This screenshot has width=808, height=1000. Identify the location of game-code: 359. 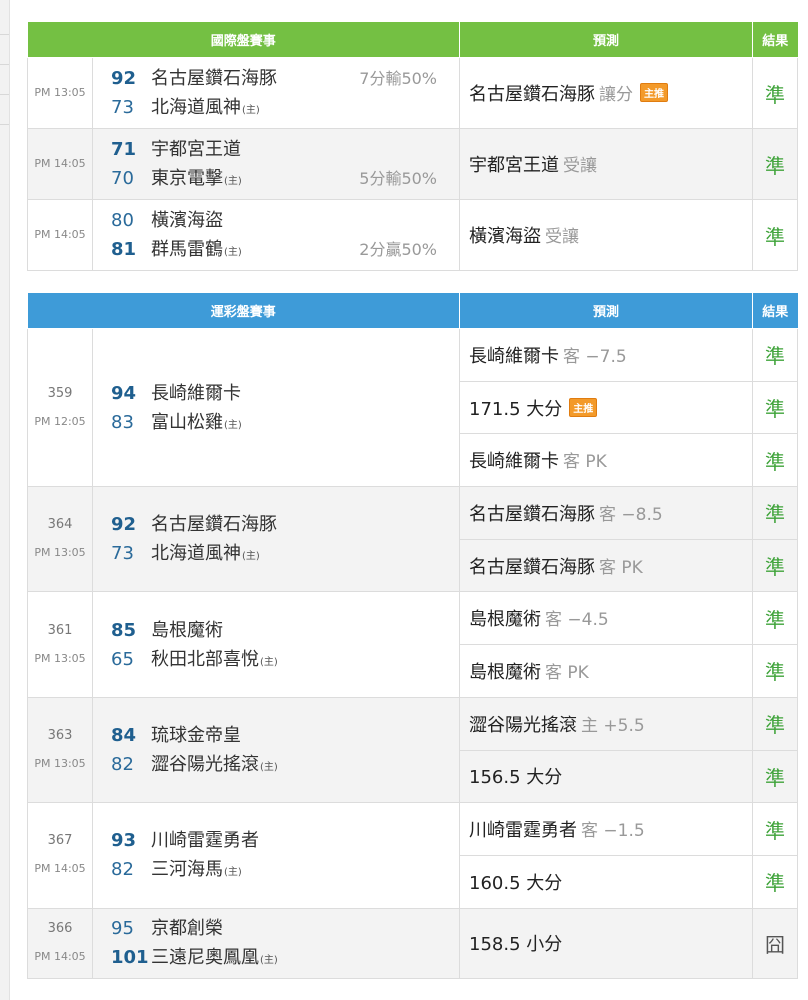
(60, 393).